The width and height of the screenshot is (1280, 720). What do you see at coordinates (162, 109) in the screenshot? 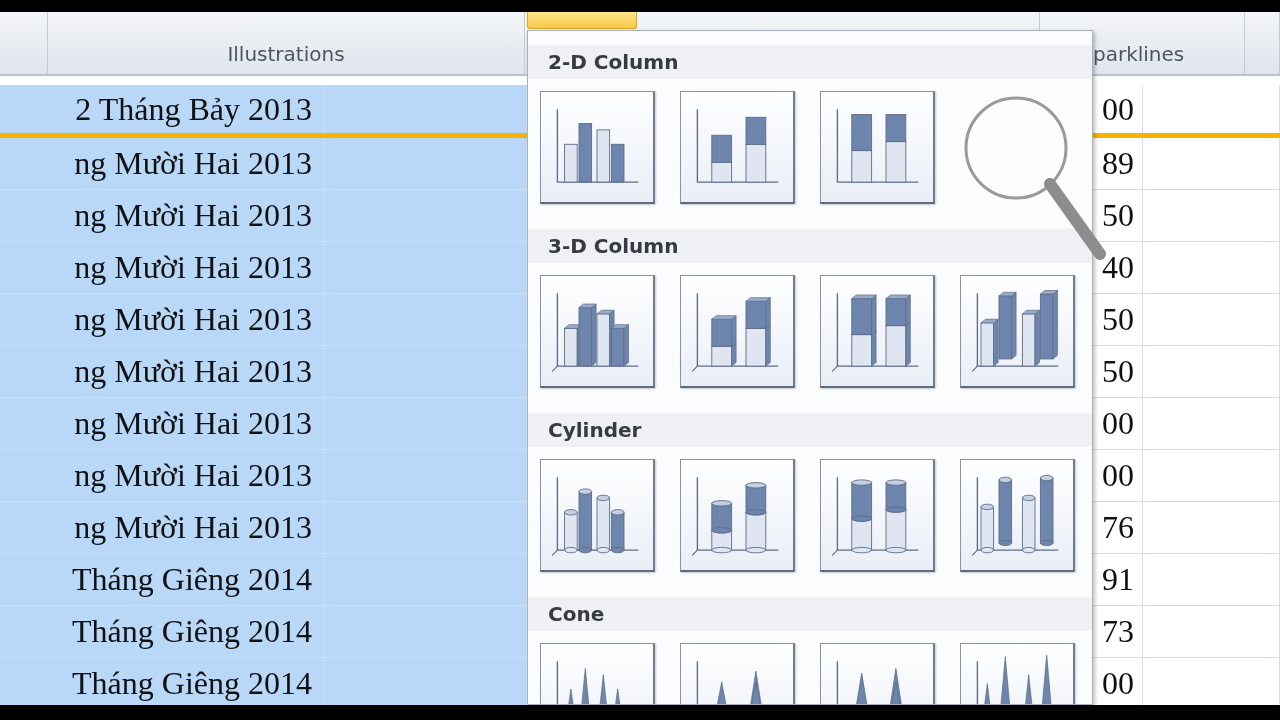
I see `date-cell: 2 Tháng Bảy 2013` at bounding box center [162, 109].